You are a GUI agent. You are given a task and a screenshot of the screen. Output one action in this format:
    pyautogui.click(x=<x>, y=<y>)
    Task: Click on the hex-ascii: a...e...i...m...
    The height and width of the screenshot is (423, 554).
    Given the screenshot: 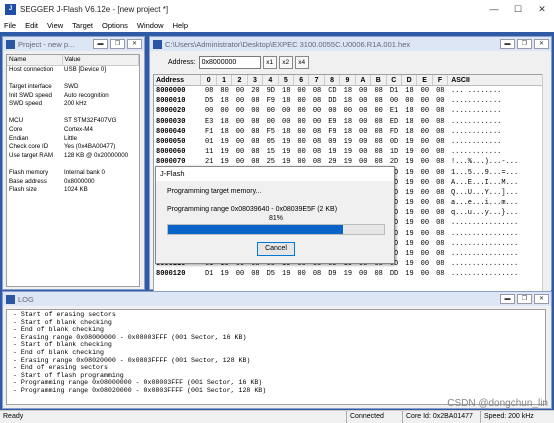 What is the action you would take?
    pyautogui.click(x=484, y=203)
    